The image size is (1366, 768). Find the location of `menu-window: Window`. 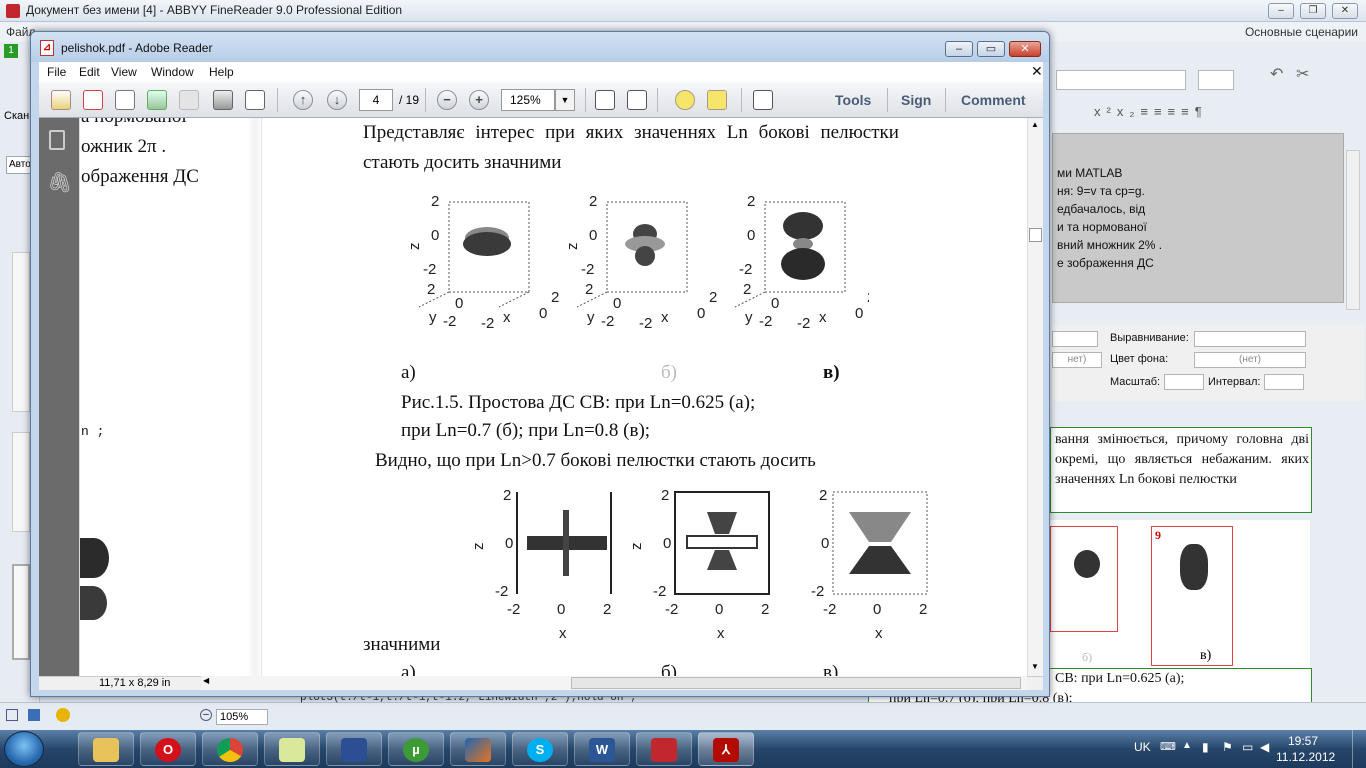

menu-window: Window is located at coordinates (172, 72).